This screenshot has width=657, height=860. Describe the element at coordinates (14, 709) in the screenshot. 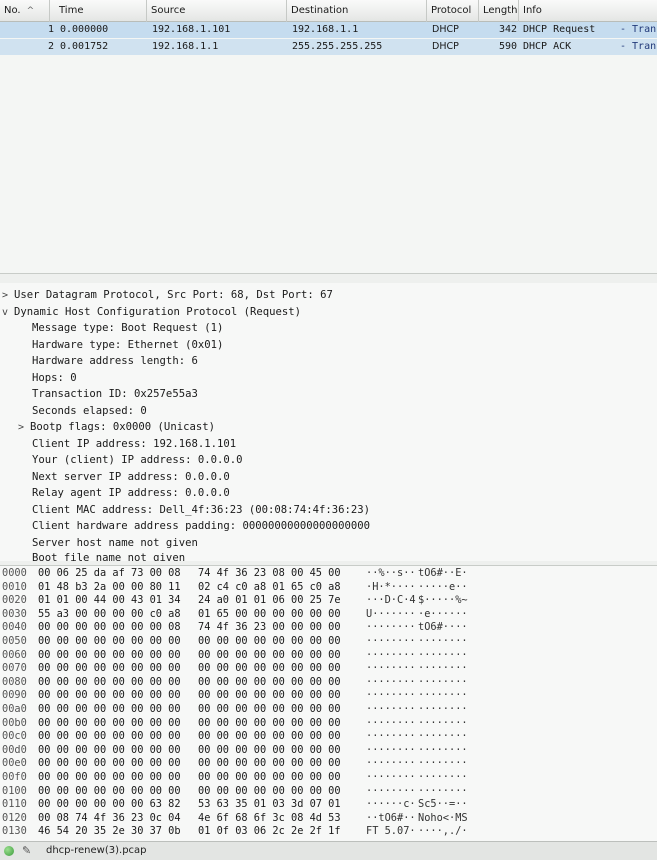

I see `hex-offset: 00a0` at that location.